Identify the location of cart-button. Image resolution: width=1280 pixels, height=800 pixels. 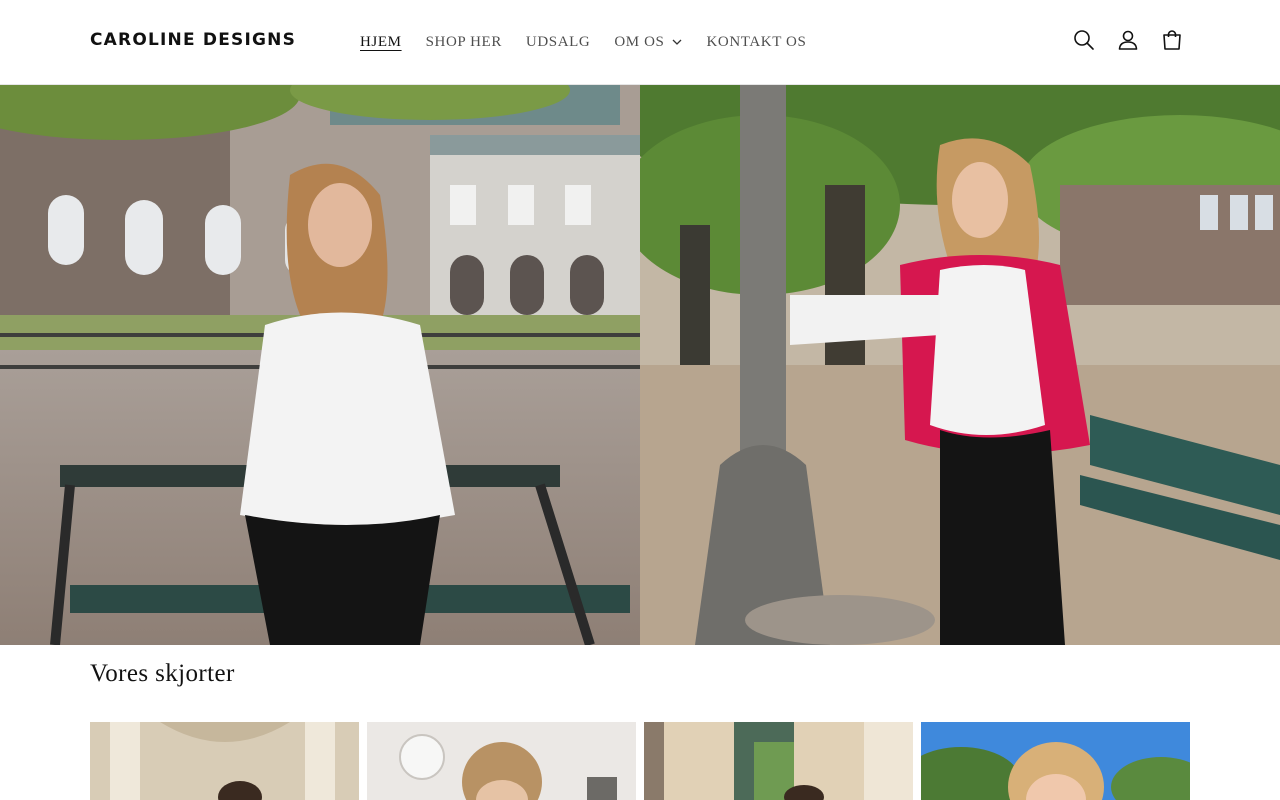
(1172, 42).